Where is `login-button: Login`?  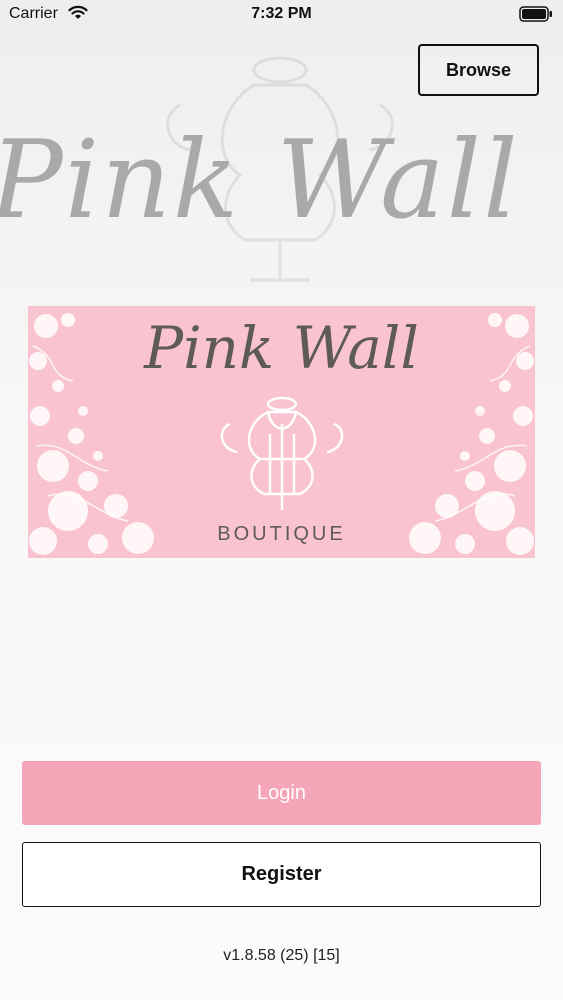
login-button: Login is located at coordinates (281, 793).